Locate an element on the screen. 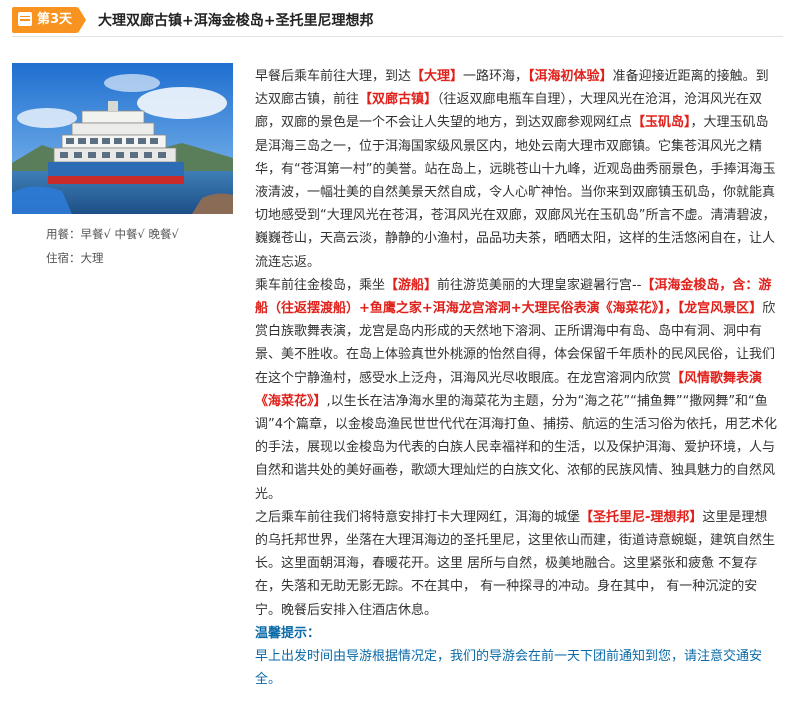  day-title: 大理双廊古镇+洱海金梭岛+圣托里尼理想邦 is located at coordinates (236, 21).